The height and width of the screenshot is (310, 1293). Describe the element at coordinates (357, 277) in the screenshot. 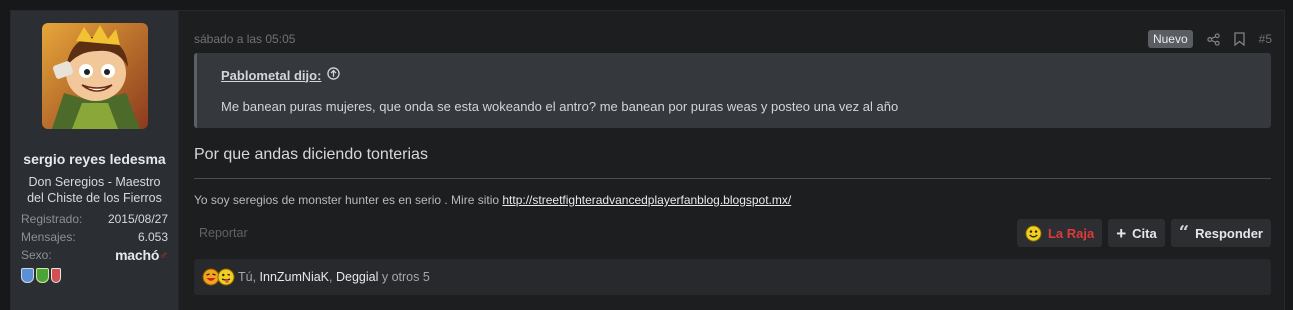

I see `reaction-user: Deggial` at that location.